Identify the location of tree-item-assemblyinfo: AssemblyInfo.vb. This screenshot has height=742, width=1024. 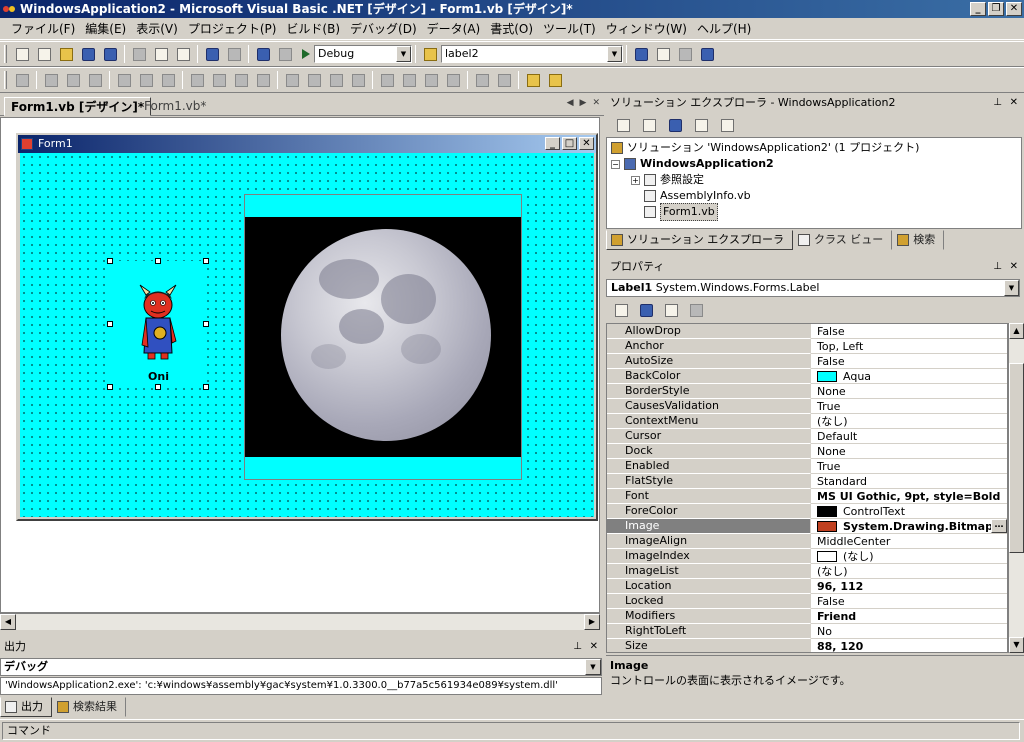
(814, 196).